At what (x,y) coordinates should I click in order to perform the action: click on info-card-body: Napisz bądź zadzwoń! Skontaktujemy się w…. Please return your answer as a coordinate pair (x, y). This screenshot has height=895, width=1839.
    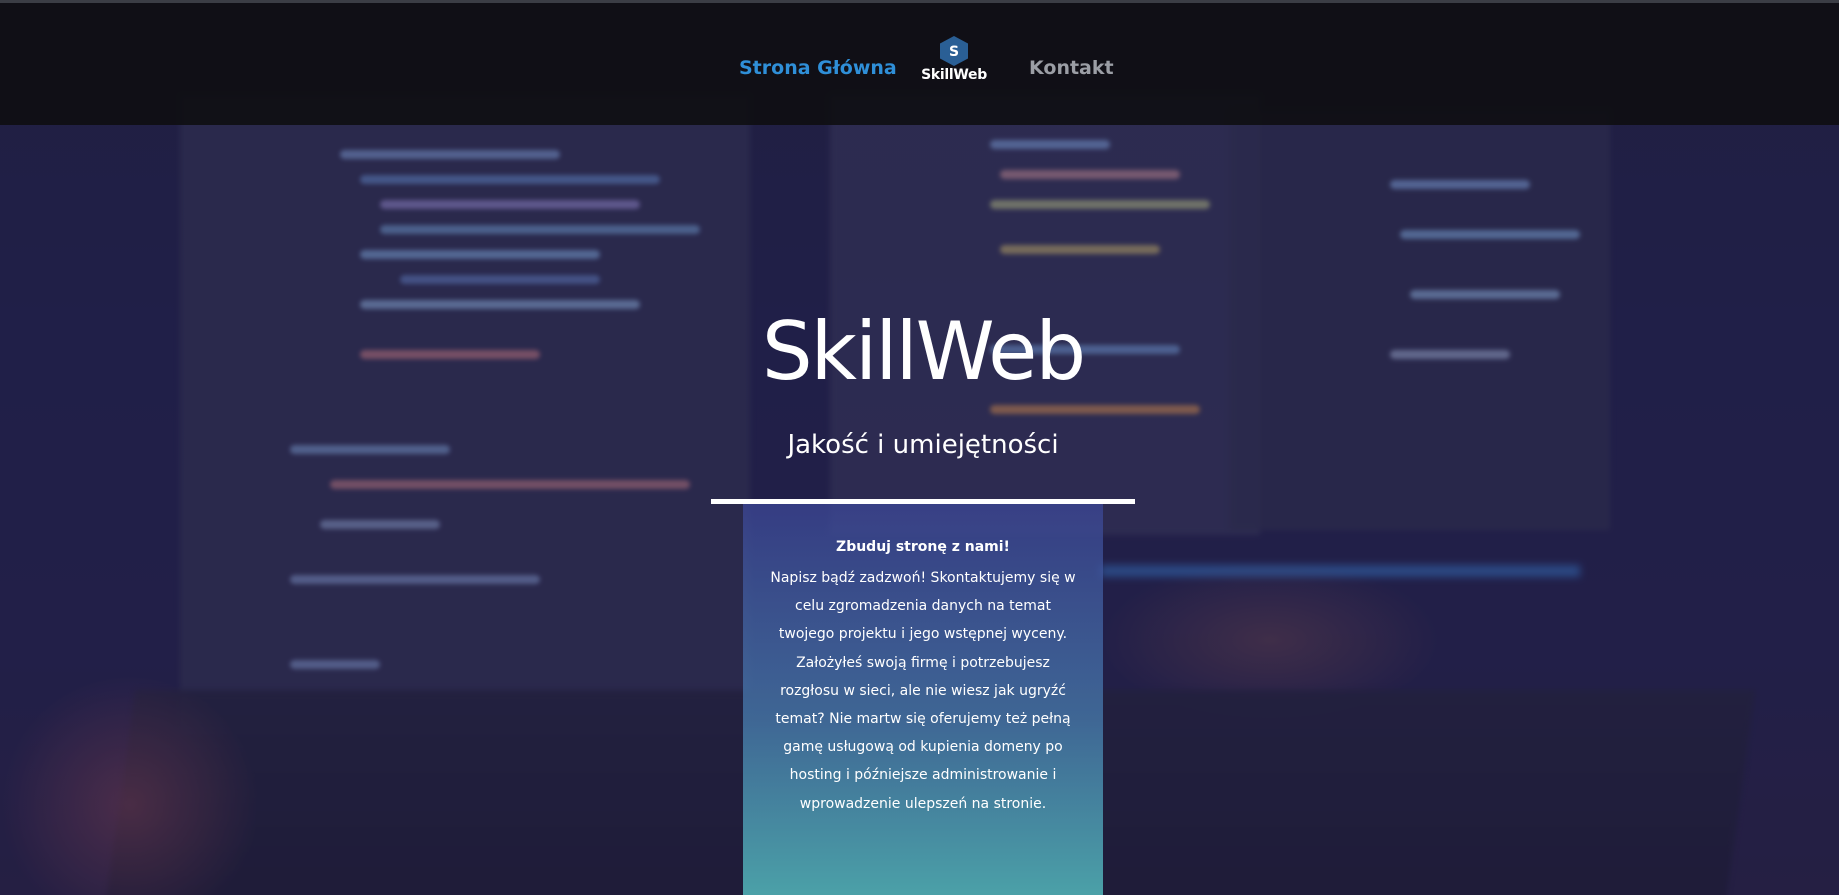
    Looking at the image, I should click on (923, 691).